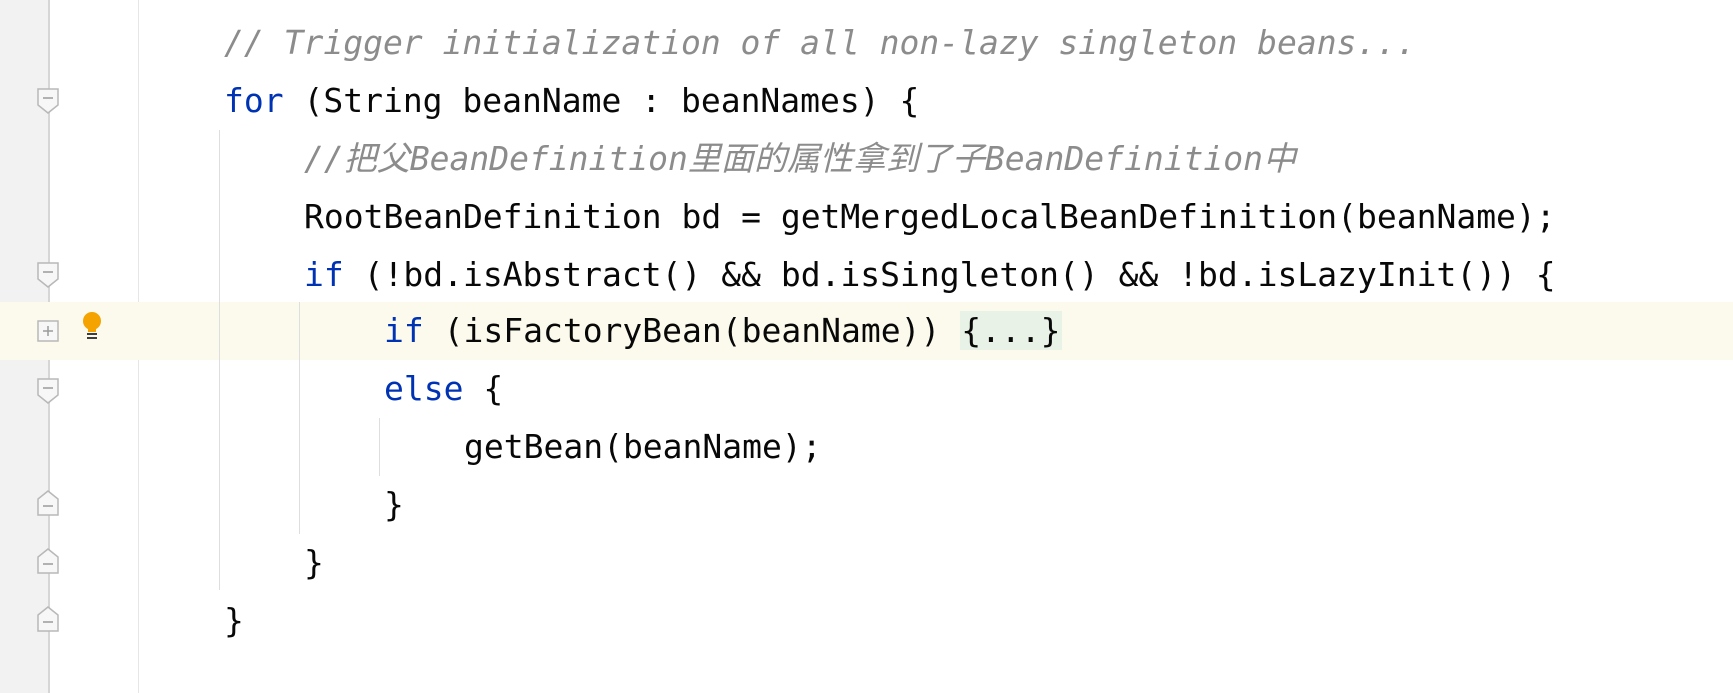  Describe the element at coordinates (601, 100) in the screenshot. I see `for-loop-header: (String beanName : beanNames) {` at that location.